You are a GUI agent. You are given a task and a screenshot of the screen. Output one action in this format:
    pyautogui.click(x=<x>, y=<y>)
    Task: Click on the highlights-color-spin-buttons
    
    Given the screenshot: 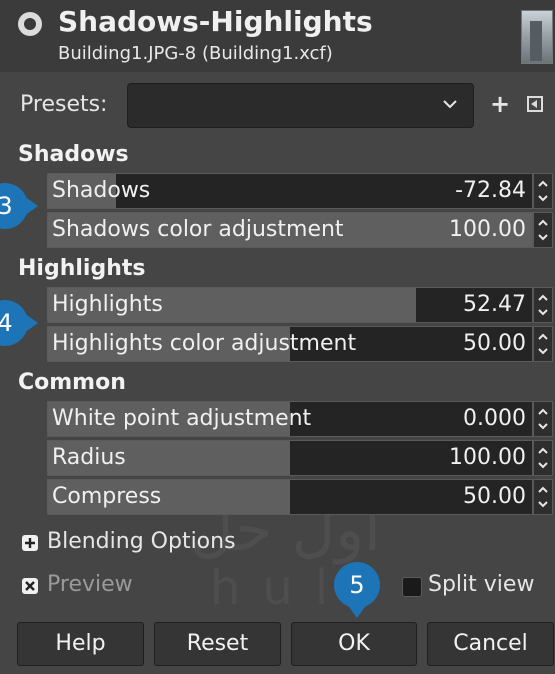 What is the action you would take?
    pyautogui.click(x=543, y=344)
    